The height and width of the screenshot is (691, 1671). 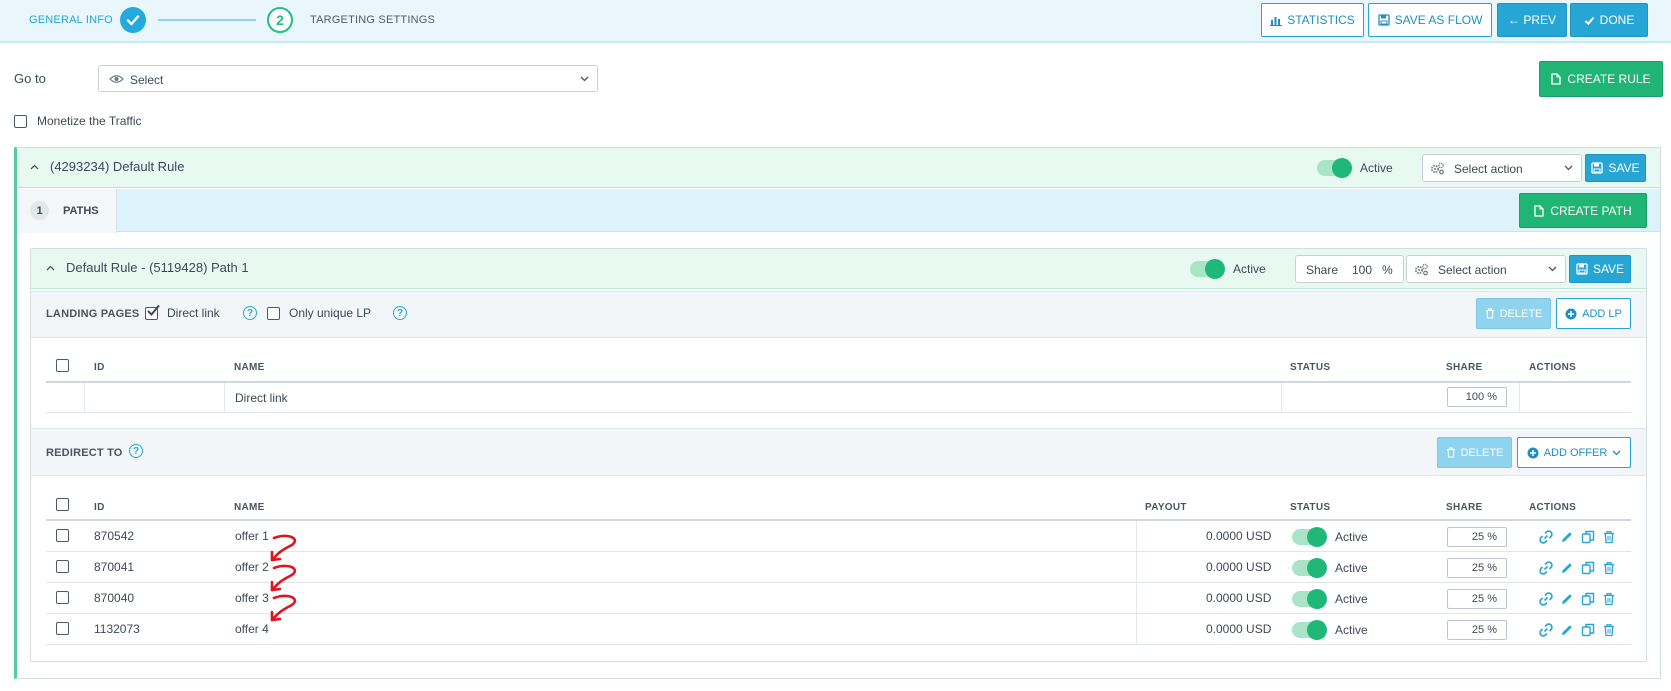 I want to click on add-lp-label: ADD LP, so click(x=1602, y=313).